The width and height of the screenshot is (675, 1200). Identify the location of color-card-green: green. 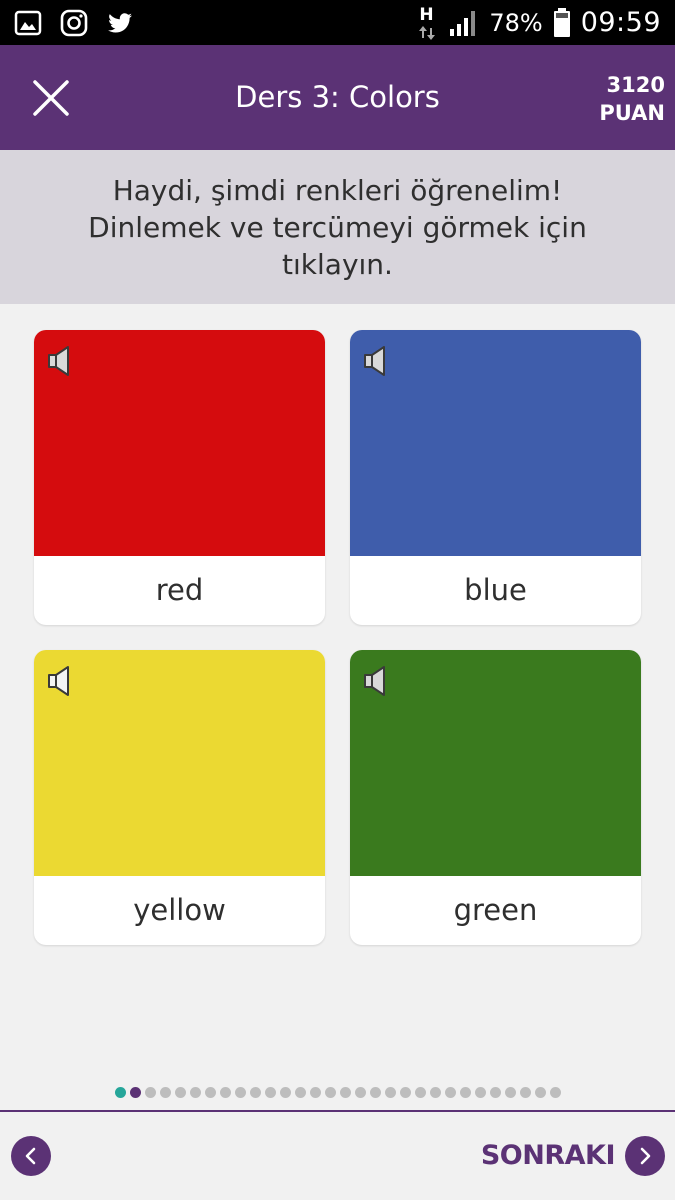
(495, 797).